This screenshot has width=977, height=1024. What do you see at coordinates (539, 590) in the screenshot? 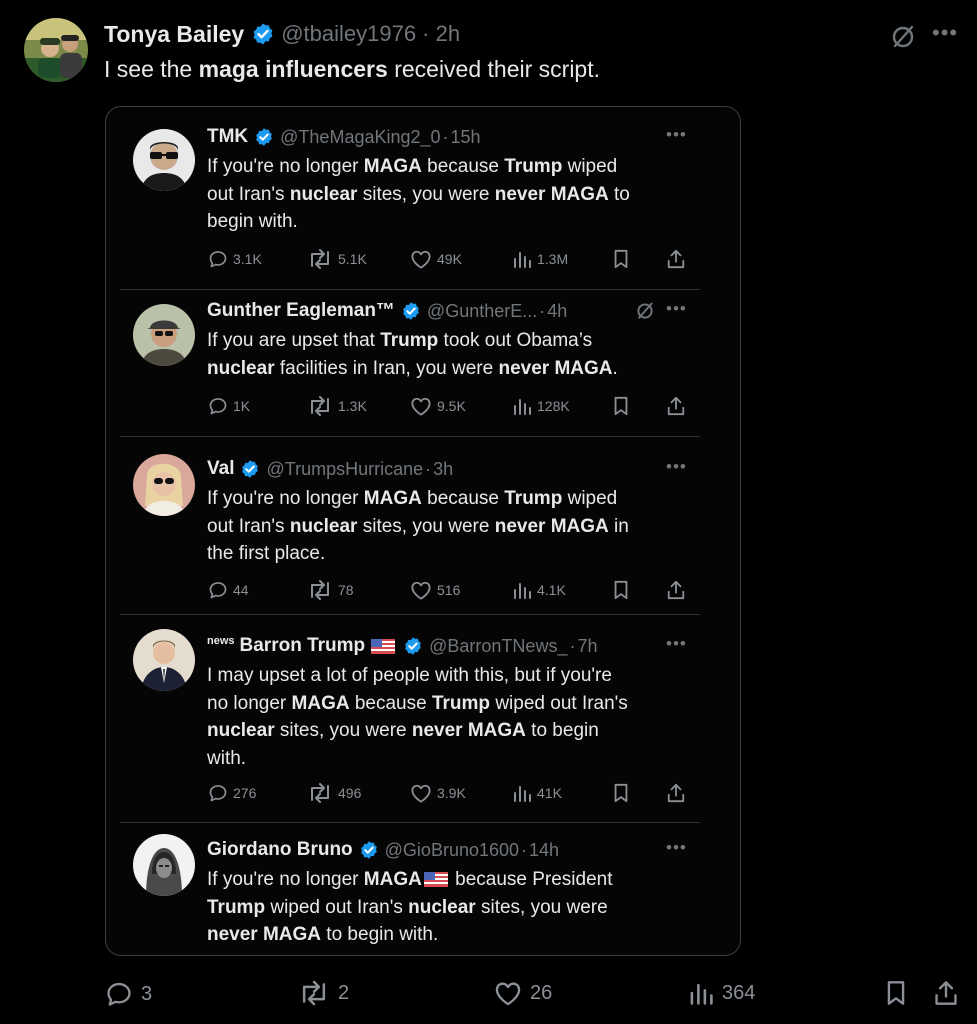
I see `views-button: 4.1K` at bounding box center [539, 590].